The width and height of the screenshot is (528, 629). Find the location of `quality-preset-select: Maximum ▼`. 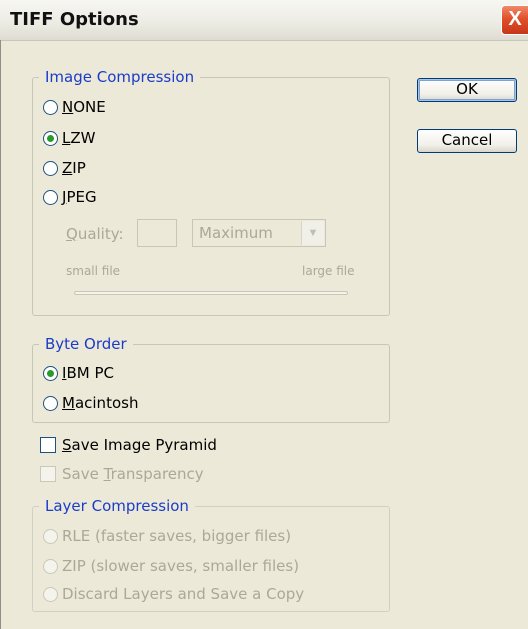

quality-preset-select: Maximum ▼ is located at coordinates (259, 233).